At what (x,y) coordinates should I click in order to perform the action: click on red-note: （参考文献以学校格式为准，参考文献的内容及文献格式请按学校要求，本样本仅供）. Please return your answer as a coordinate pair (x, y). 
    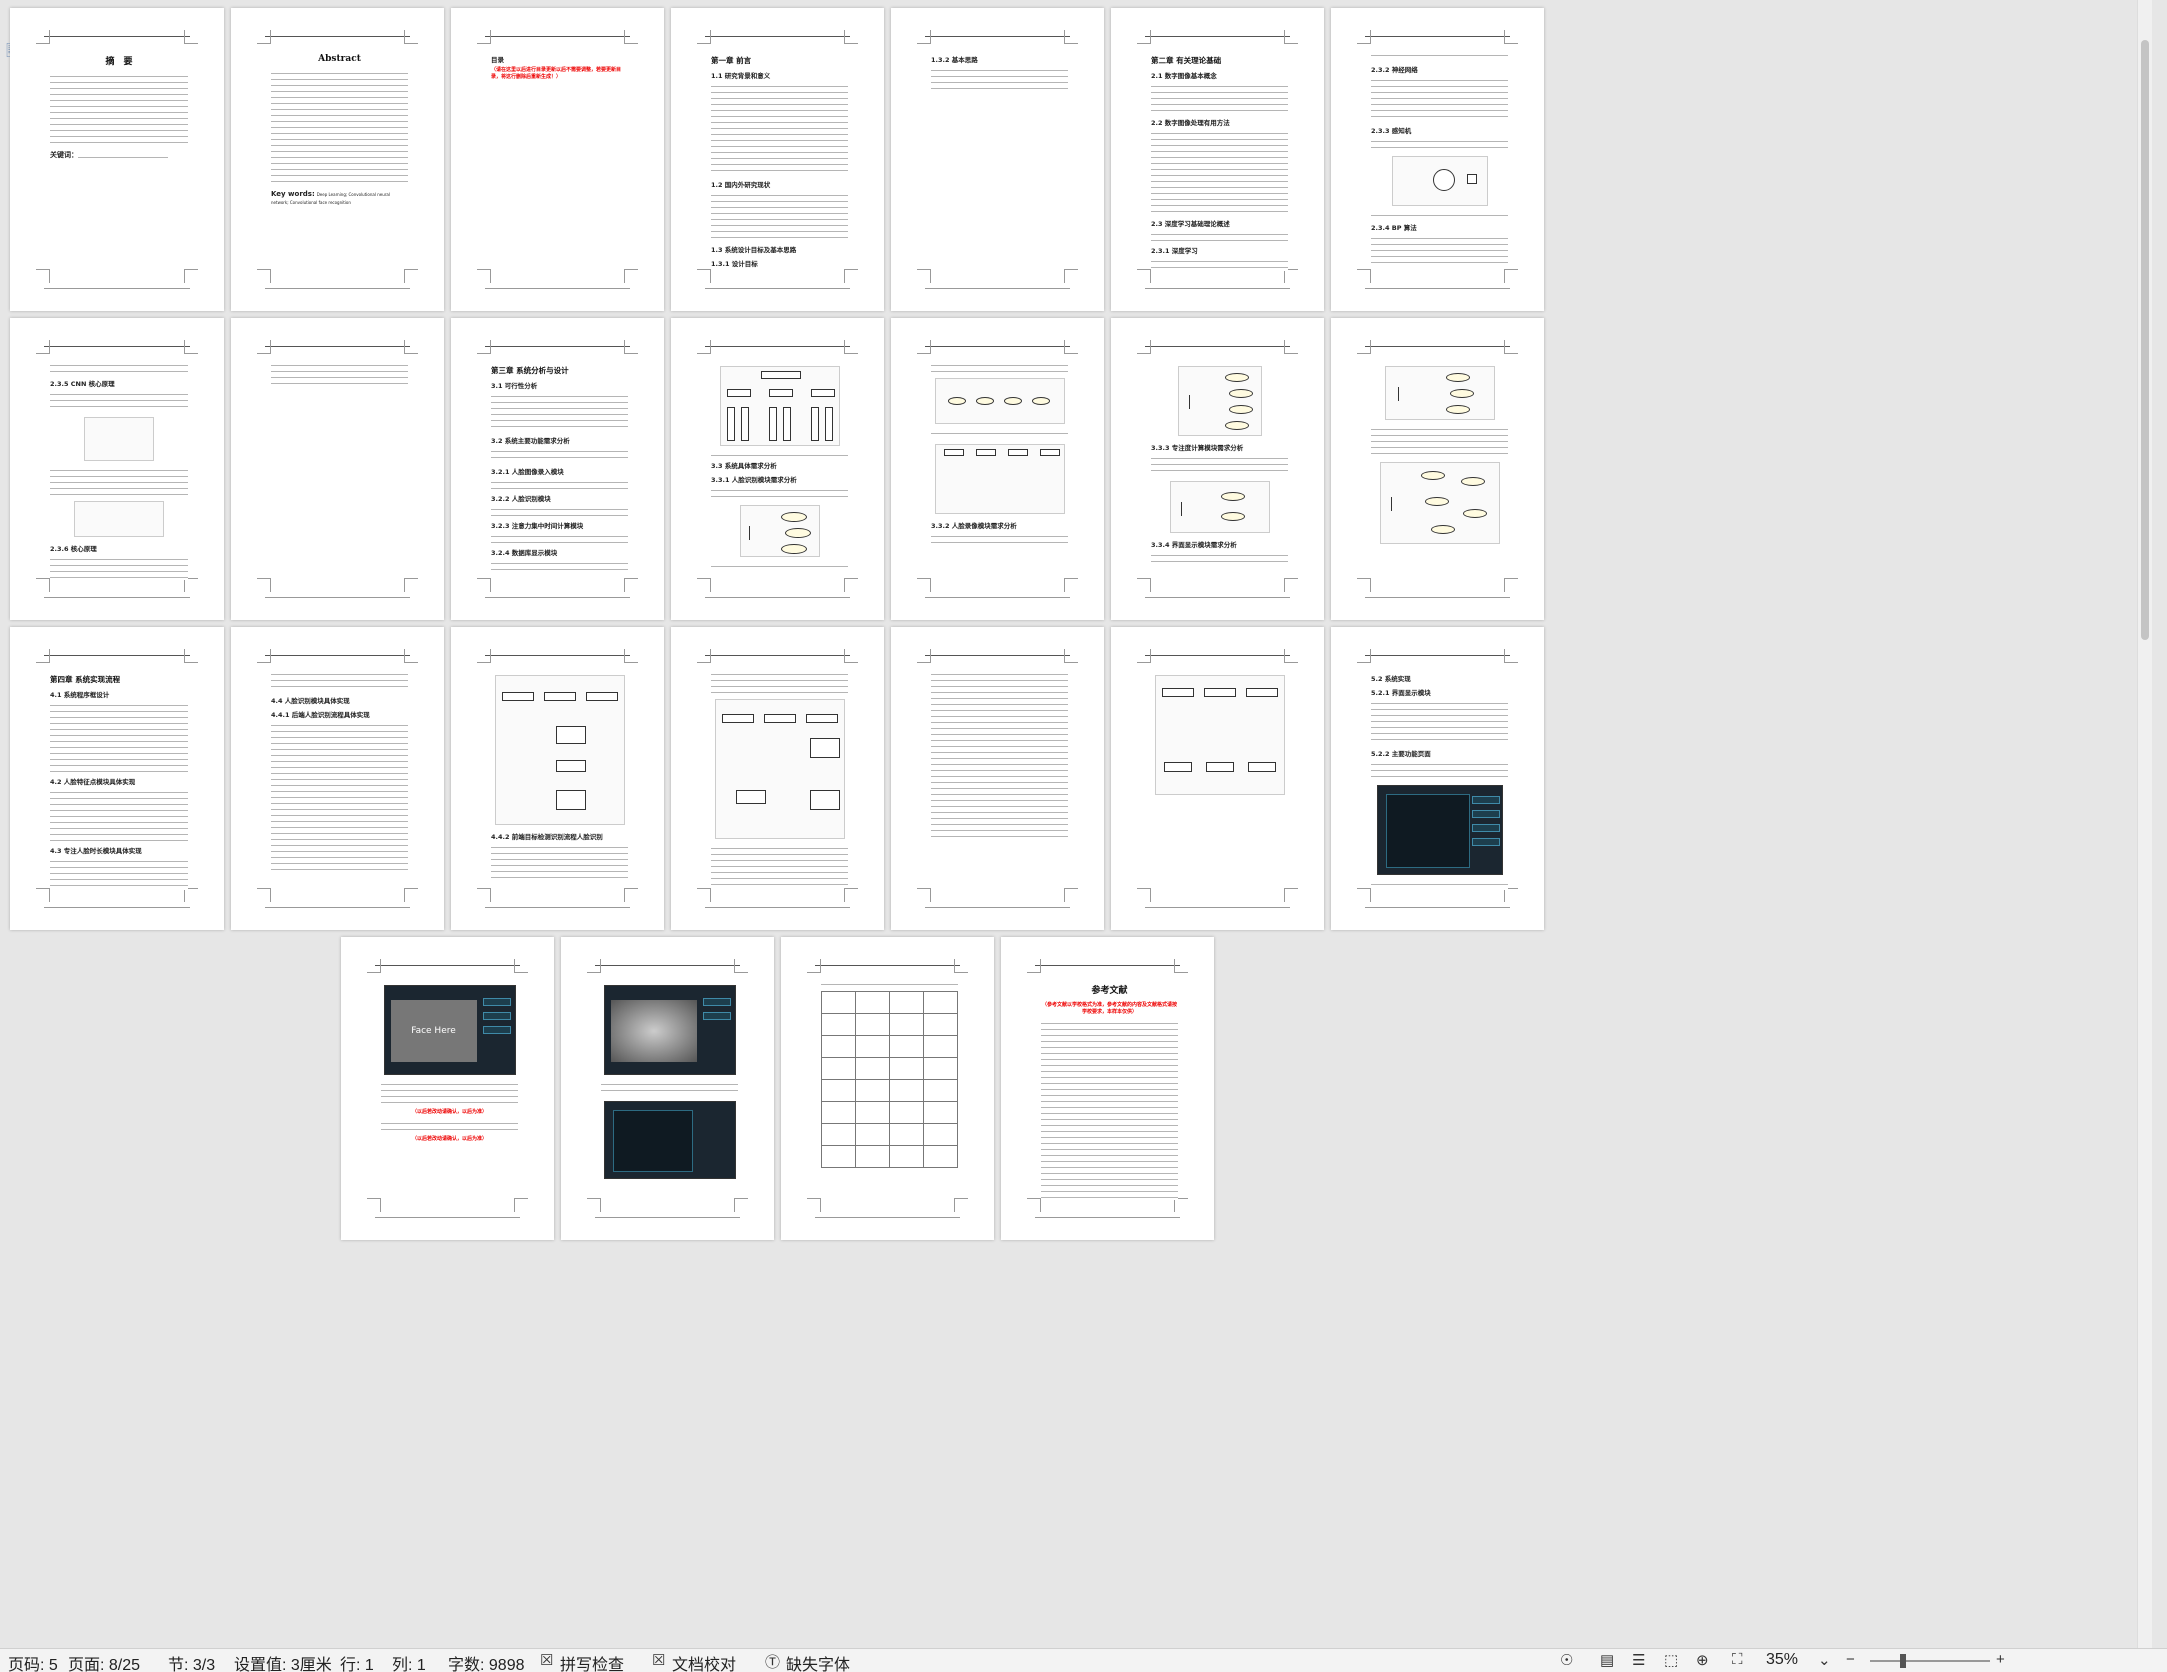
    Looking at the image, I should click on (1109, 1008).